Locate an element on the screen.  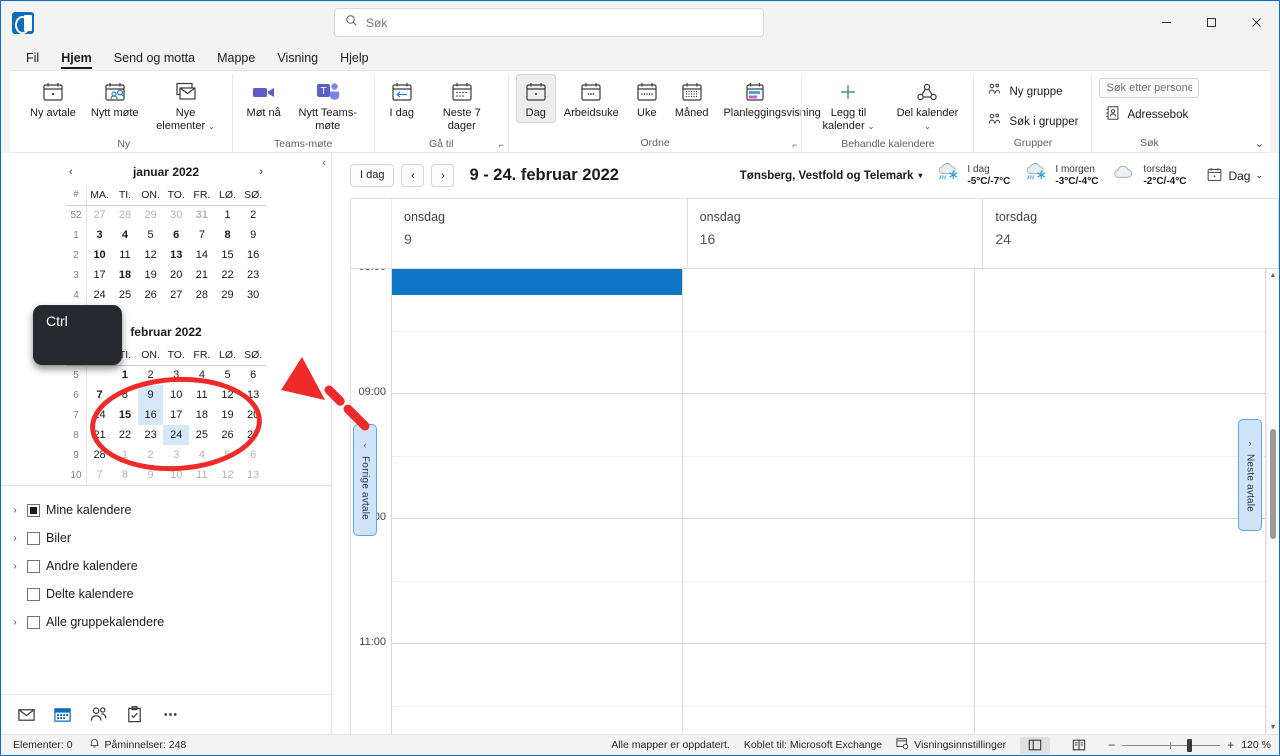
mini-cal-day-cell: 4 is located at coordinates (125, 235).